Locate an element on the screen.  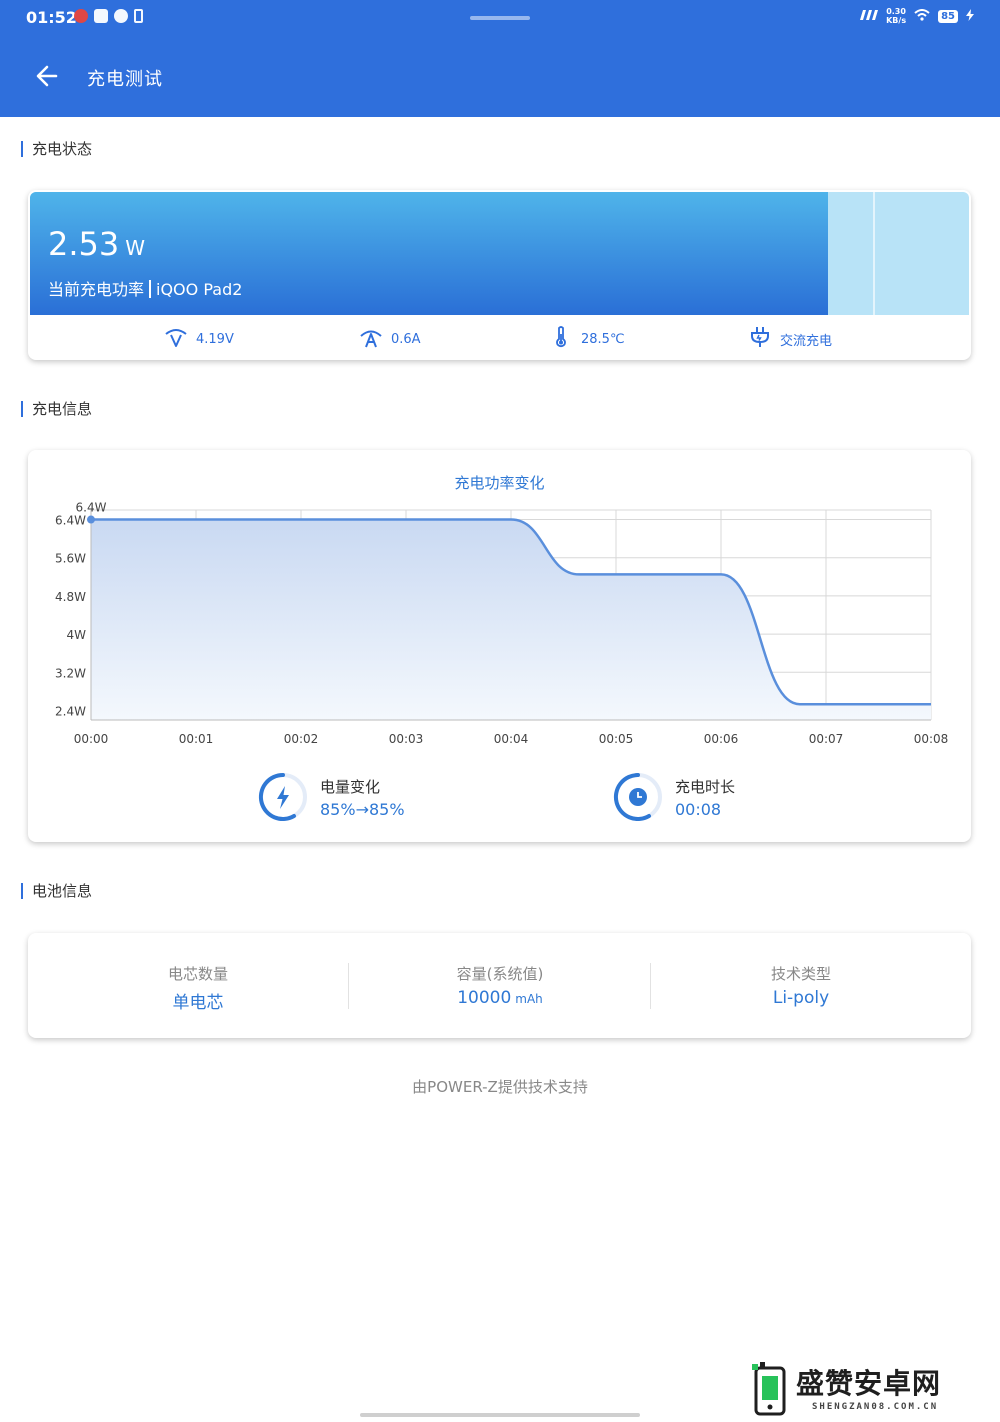
level-change-stat: 电量变化 85%→85% is located at coordinates (331, 797).